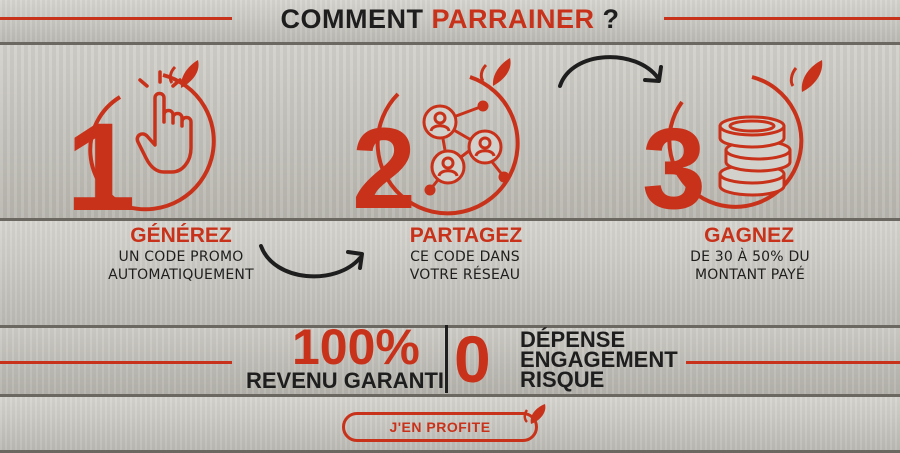  What do you see at coordinates (181, 257) in the screenshot?
I see `step-1-desc-line1: UN CODE PROMO` at bounding box center [181, 257].